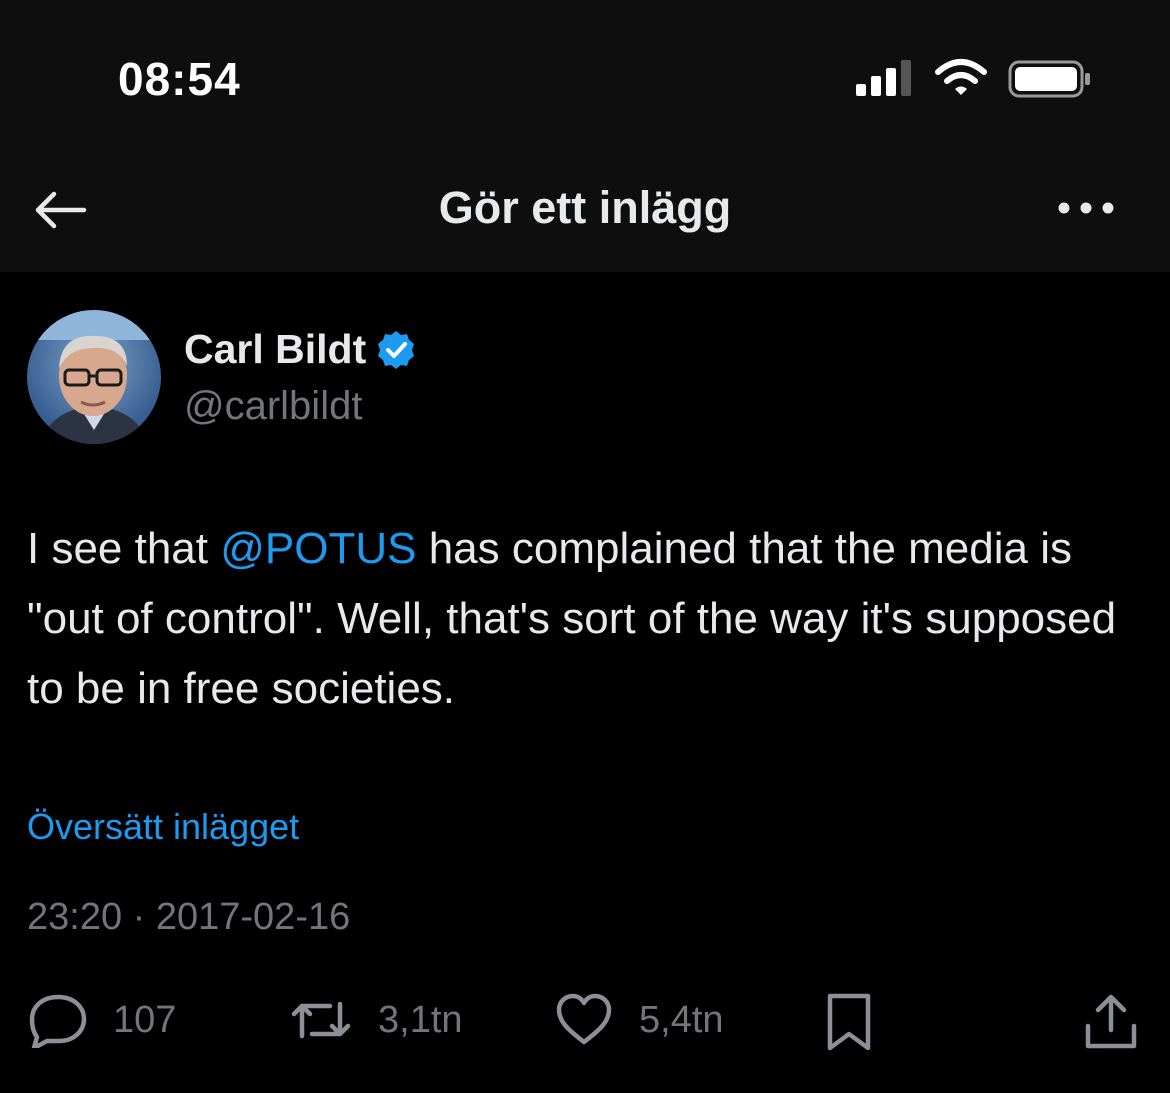 Image resolution: width=1170 pixels, height=1093 pixels. What do you see at coordinates (179, 79) in the screenshot?
I see `status-time: 08:54` at bounding box center [179, 79].